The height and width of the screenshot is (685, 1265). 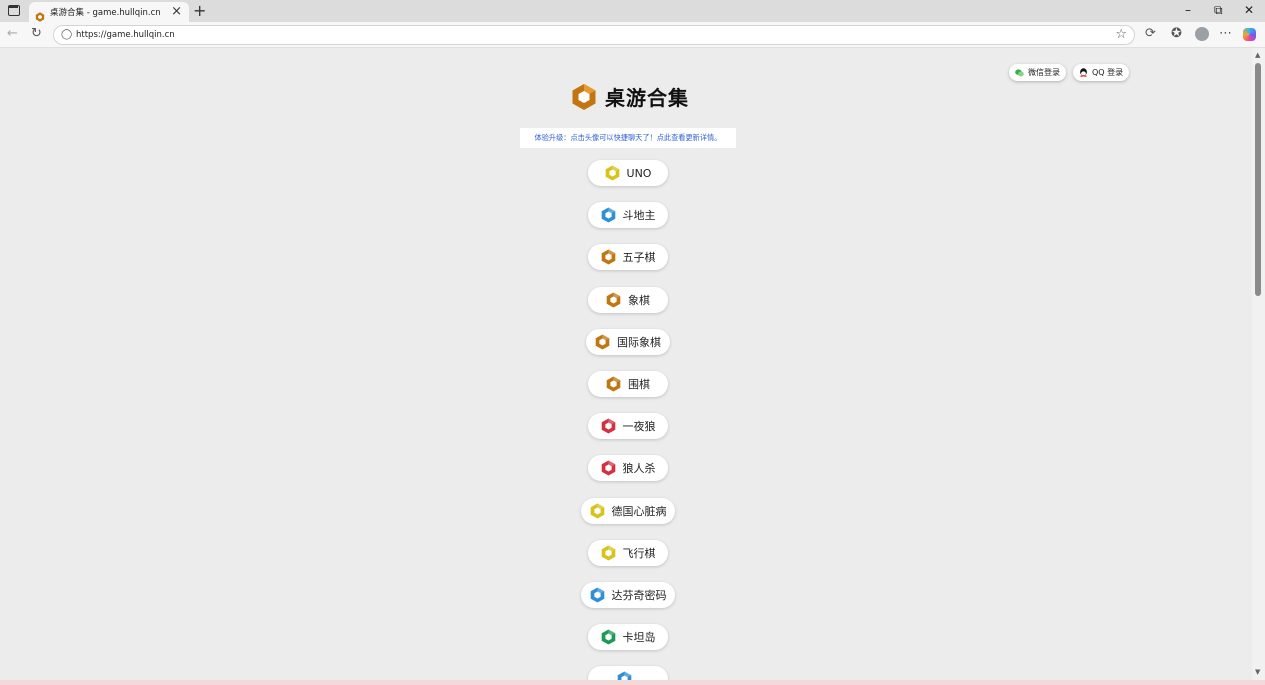 What do you see at coordinates (1121, 34) in the screenshot?
I see `star-icon: ☆` at bounding box center [1121, 34].